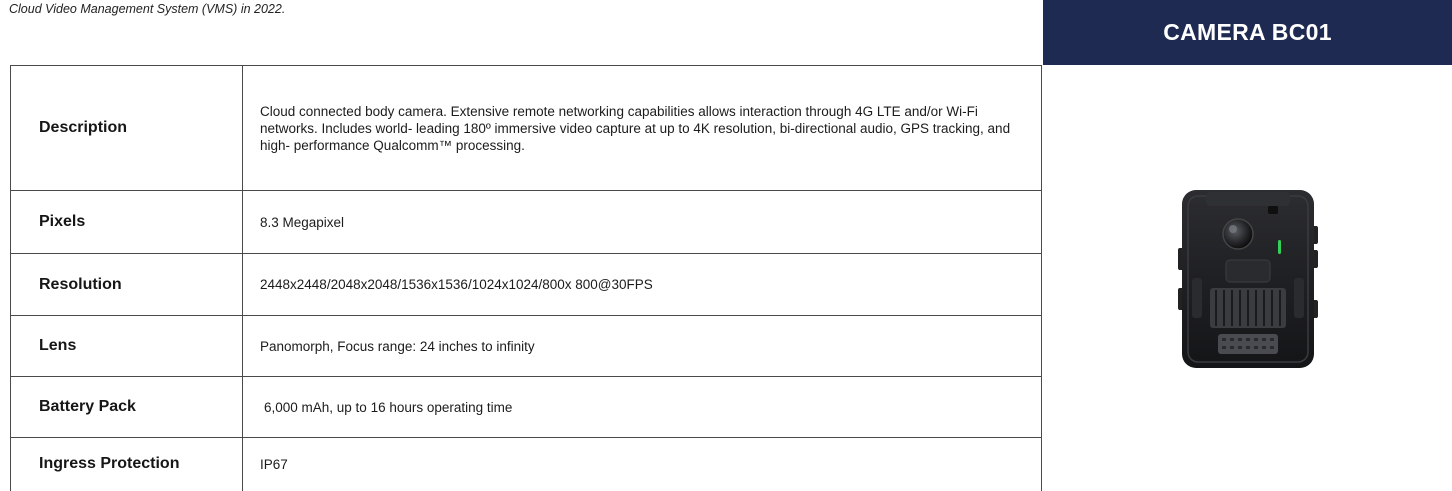  Describe the element at coordinates (642, 464) in the screenshot. I see `row-value: IP67` at that location.